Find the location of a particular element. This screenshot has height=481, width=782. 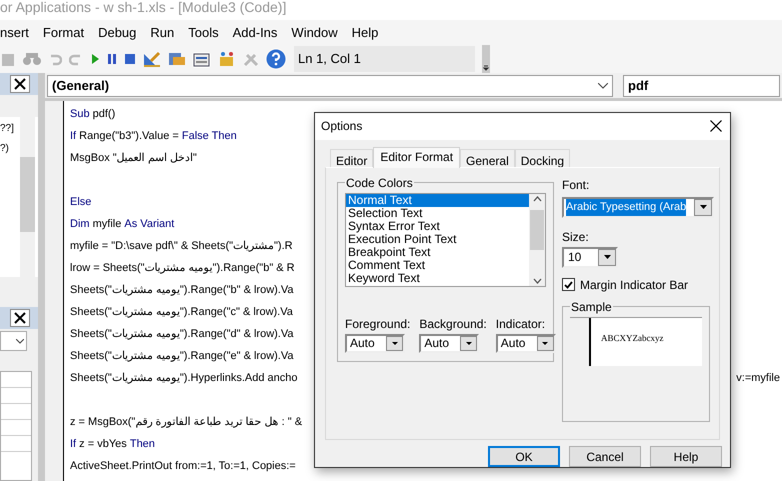

dialog-title: Options is located at coordinates (341, 127).